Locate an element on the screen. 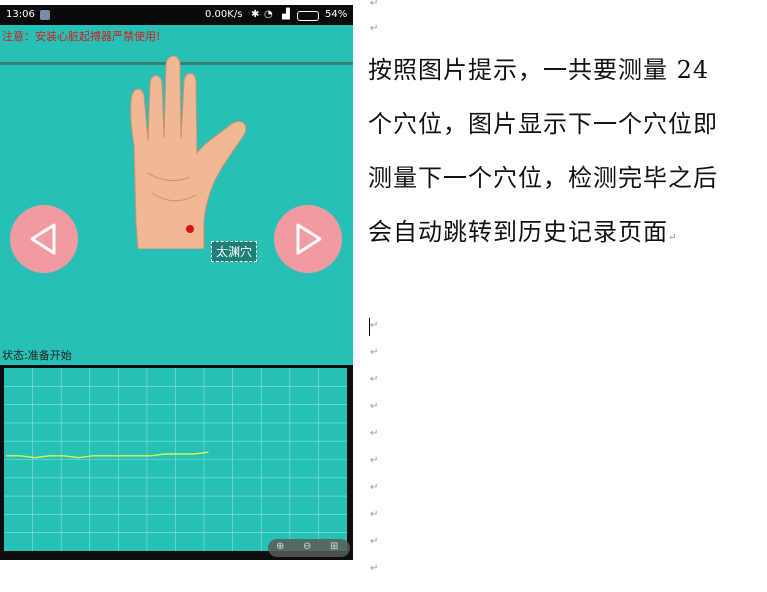 This screenshot has height=592, width=767. bluetooth-icon: ✱ is located at coordinates (255, 14).